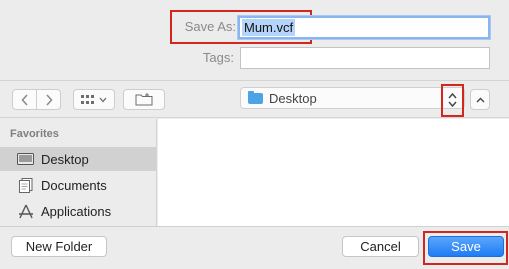  I want to click on tags-label: Tags:, so click(218, 57).